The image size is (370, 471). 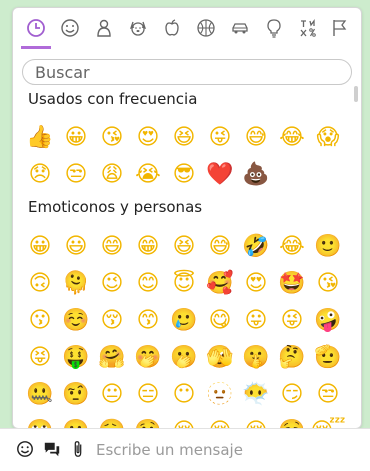 What do you see at coordinates (40, 174) in the screenshot?
I see `emoji-button: 😞` at bounding box center [40, 174].